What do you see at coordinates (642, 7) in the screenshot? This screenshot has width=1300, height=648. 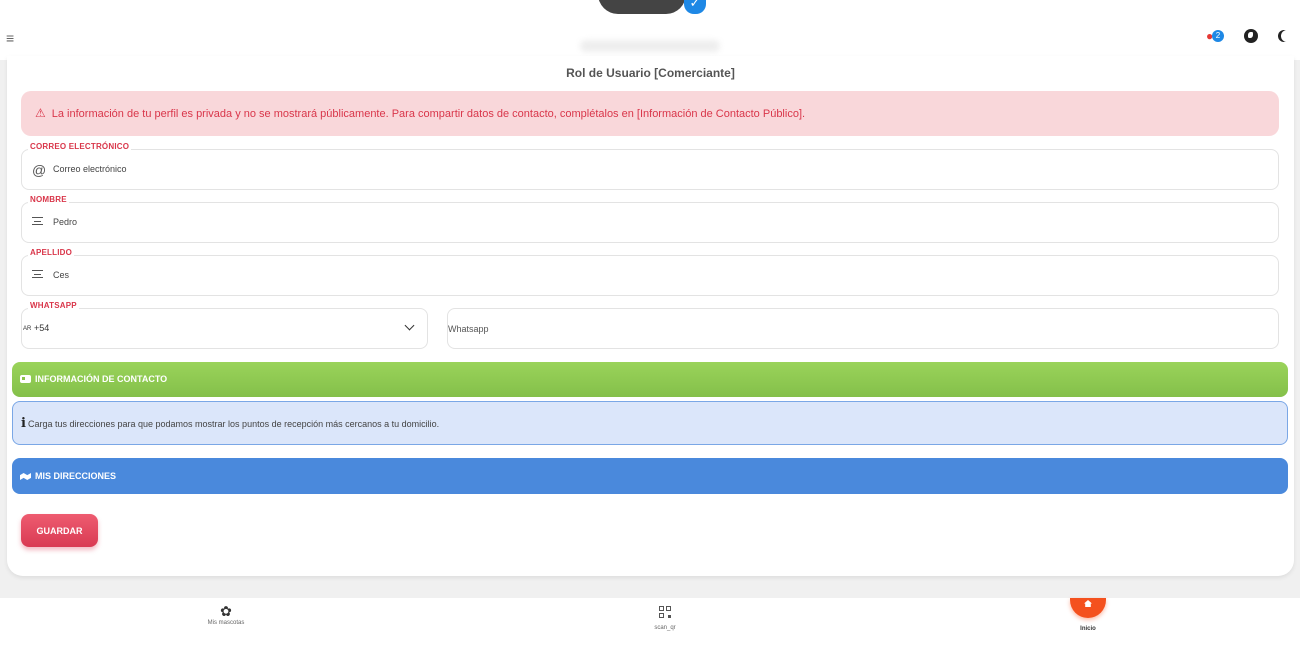 I see `avatar` at bounding box center [642, 7].